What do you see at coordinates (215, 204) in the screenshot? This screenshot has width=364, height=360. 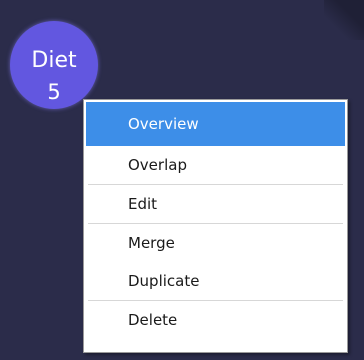 I see `menu-item-edit: Edit` at bounding box center [215, 204].